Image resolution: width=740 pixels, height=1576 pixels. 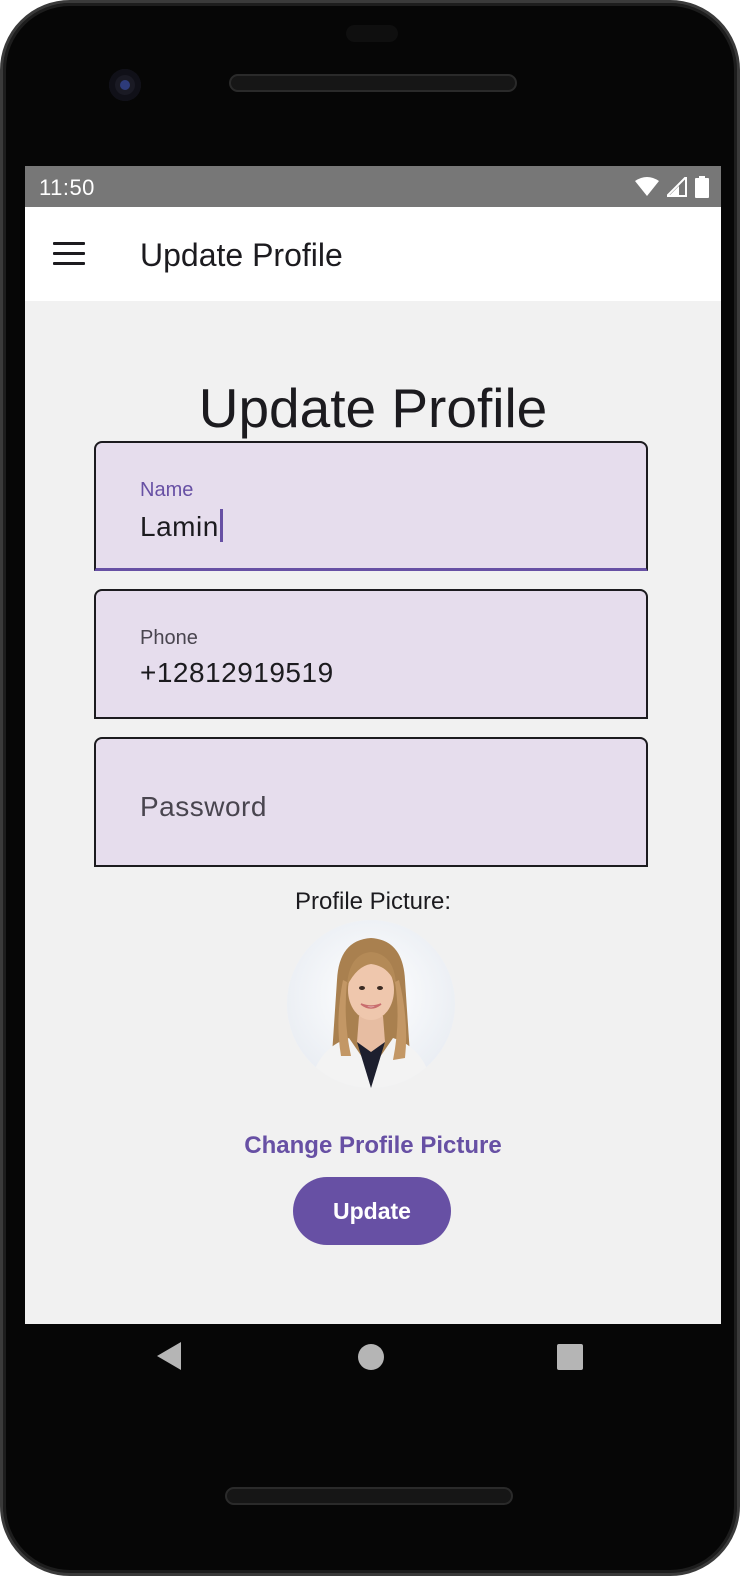 I want to click on name-field: Name Lamin, so click(x=371, y=506).